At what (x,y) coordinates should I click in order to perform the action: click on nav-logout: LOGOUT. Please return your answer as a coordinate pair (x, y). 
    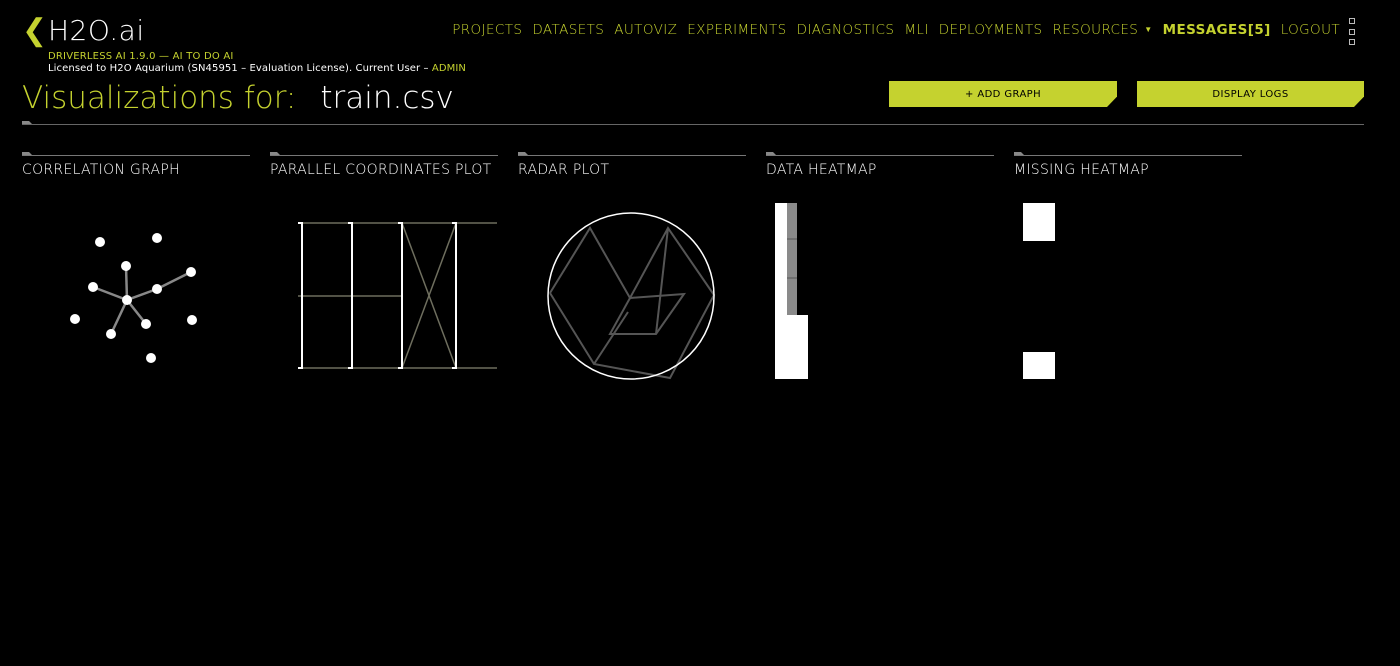
    Looking at the image, I should click on (1310, 30).